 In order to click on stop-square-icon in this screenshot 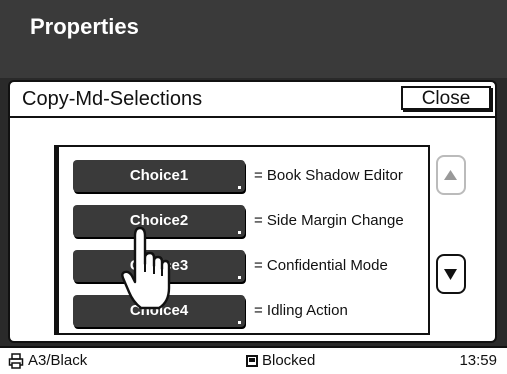, I will do `click(252, 361)`.